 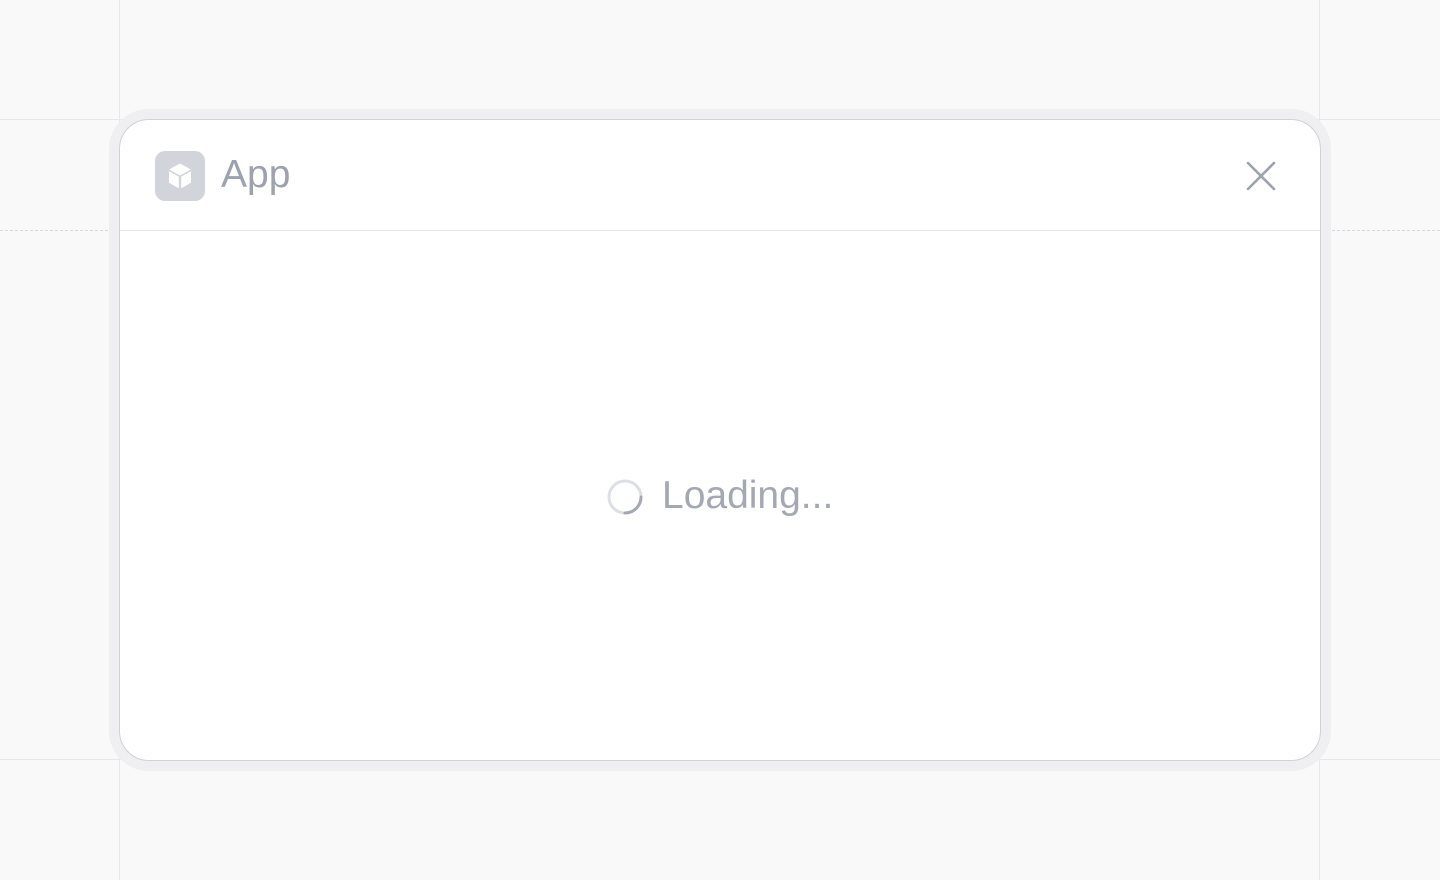 I want to click on close-button, so click(x=1261, y=176).